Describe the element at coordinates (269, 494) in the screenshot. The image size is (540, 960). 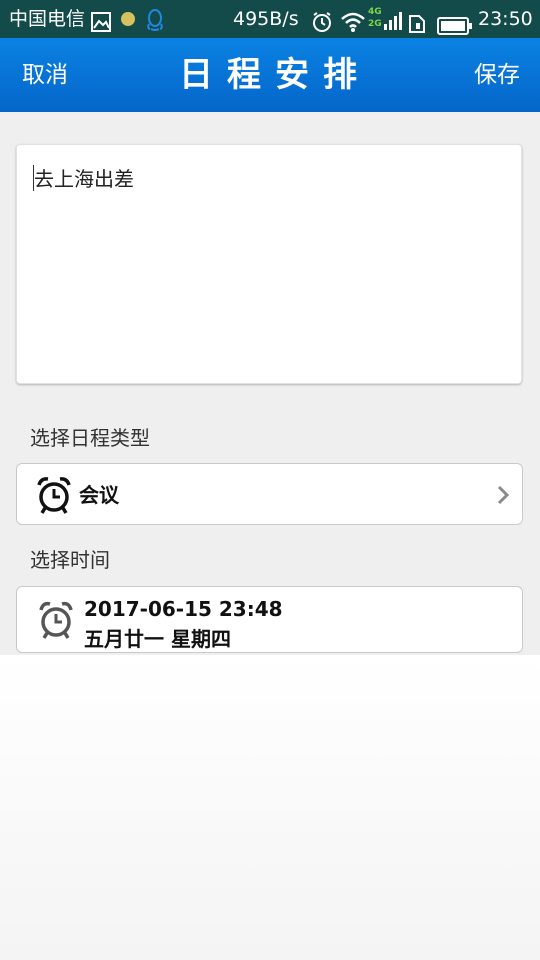
I see `schedule-type-selector: 会议` at that location.